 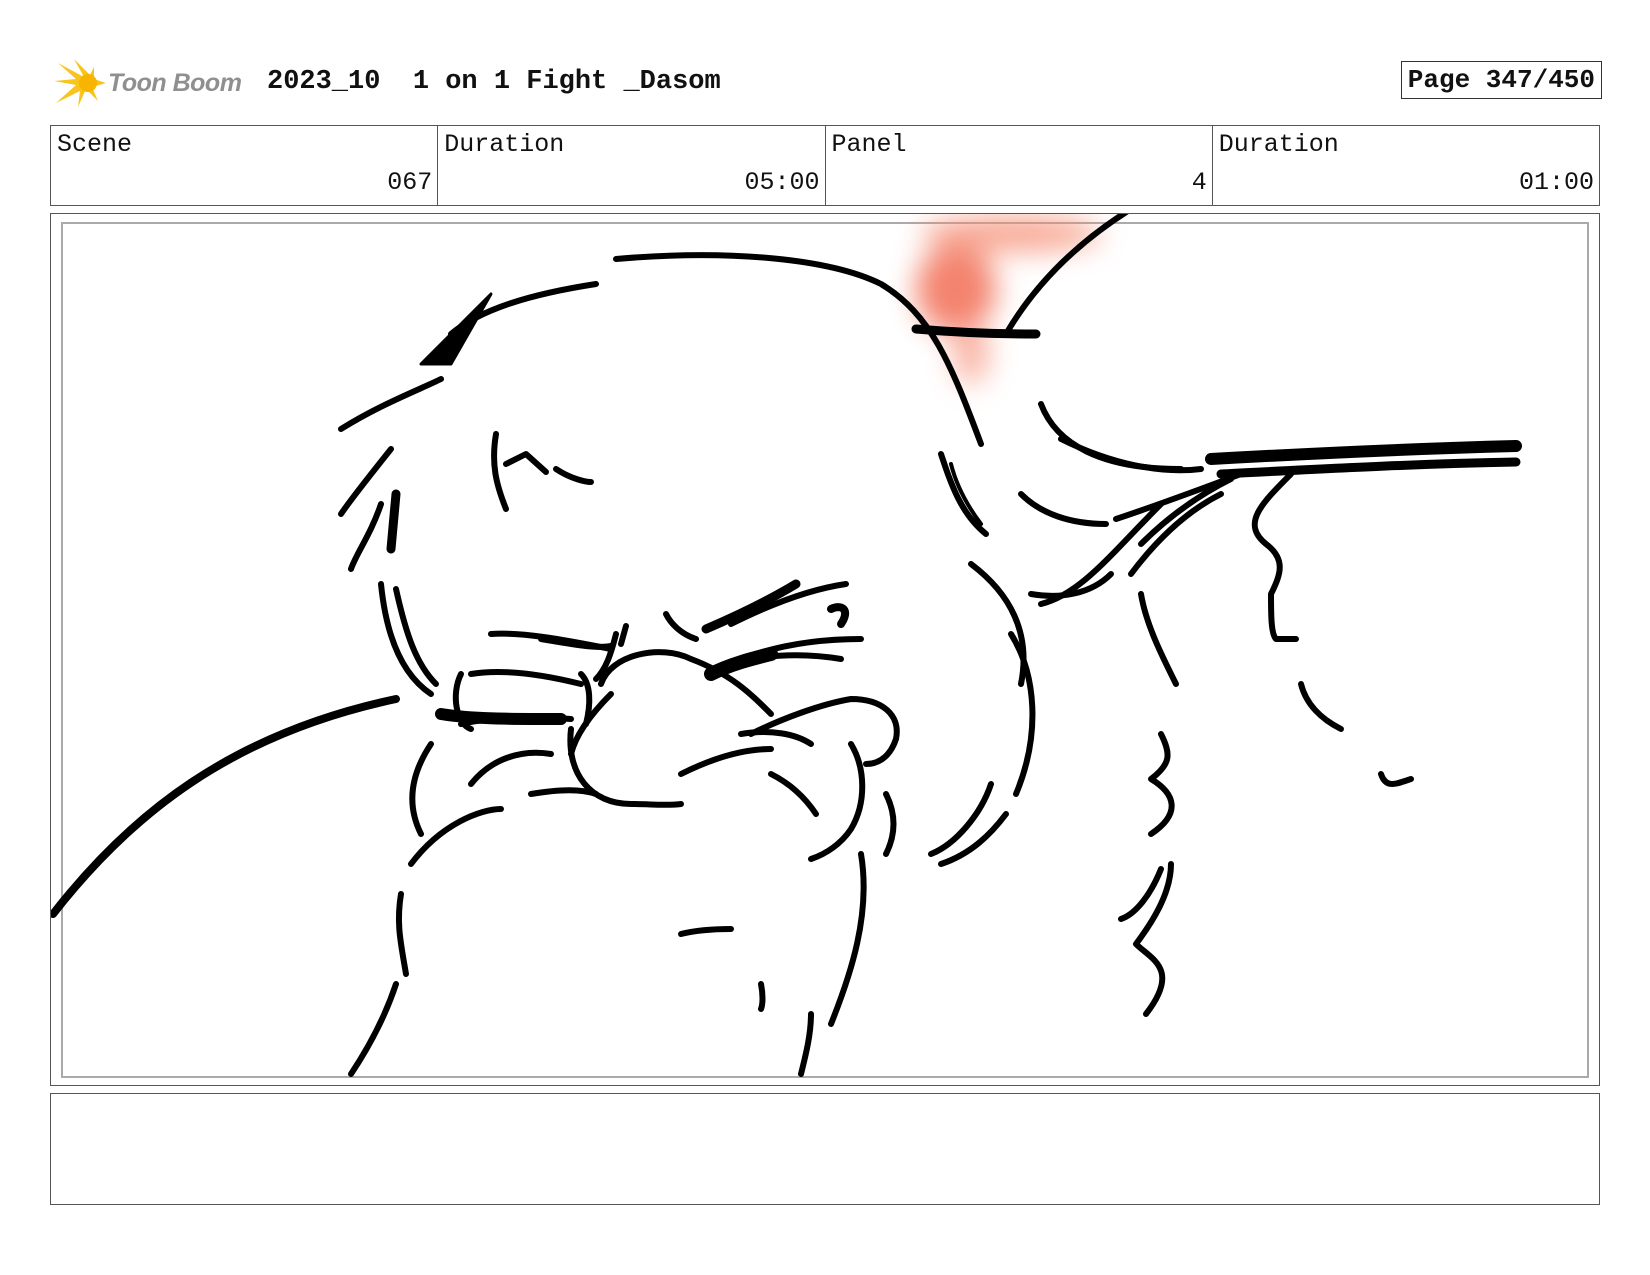 What do you see at coordinates (869, 144) in the screenshot?
I see `panel-label: Panel` at bounding box center [869, 144].